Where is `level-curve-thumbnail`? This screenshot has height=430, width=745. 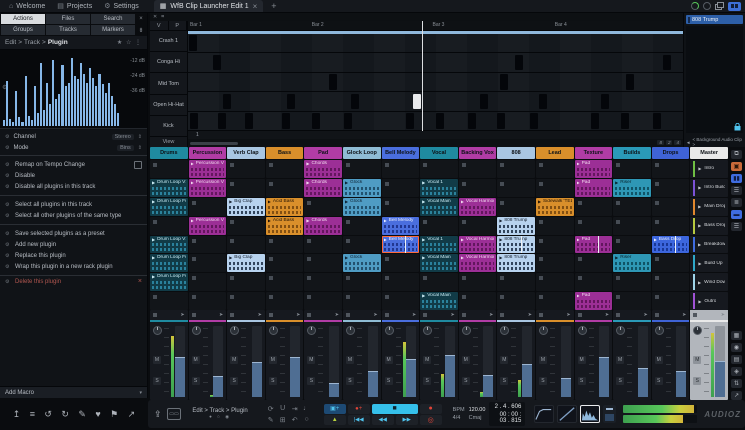 level-curve-thumbnail is located at coordinates (544, 414).